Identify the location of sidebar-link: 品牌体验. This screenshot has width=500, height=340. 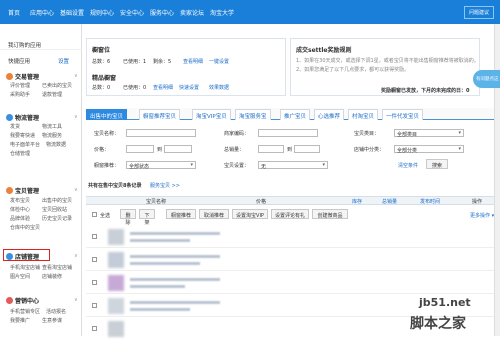
(20, 218).